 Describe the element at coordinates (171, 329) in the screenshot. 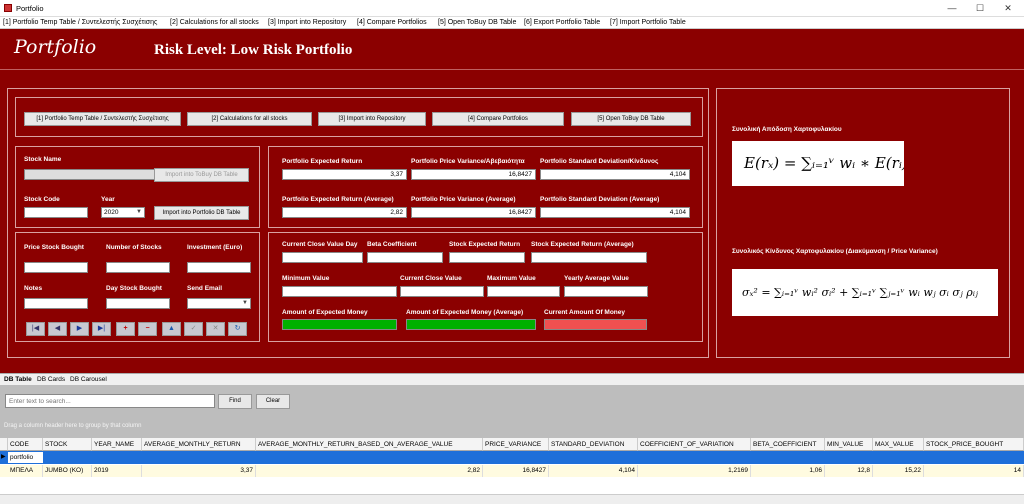

I see `edit-record-icon: ▲` at that location.